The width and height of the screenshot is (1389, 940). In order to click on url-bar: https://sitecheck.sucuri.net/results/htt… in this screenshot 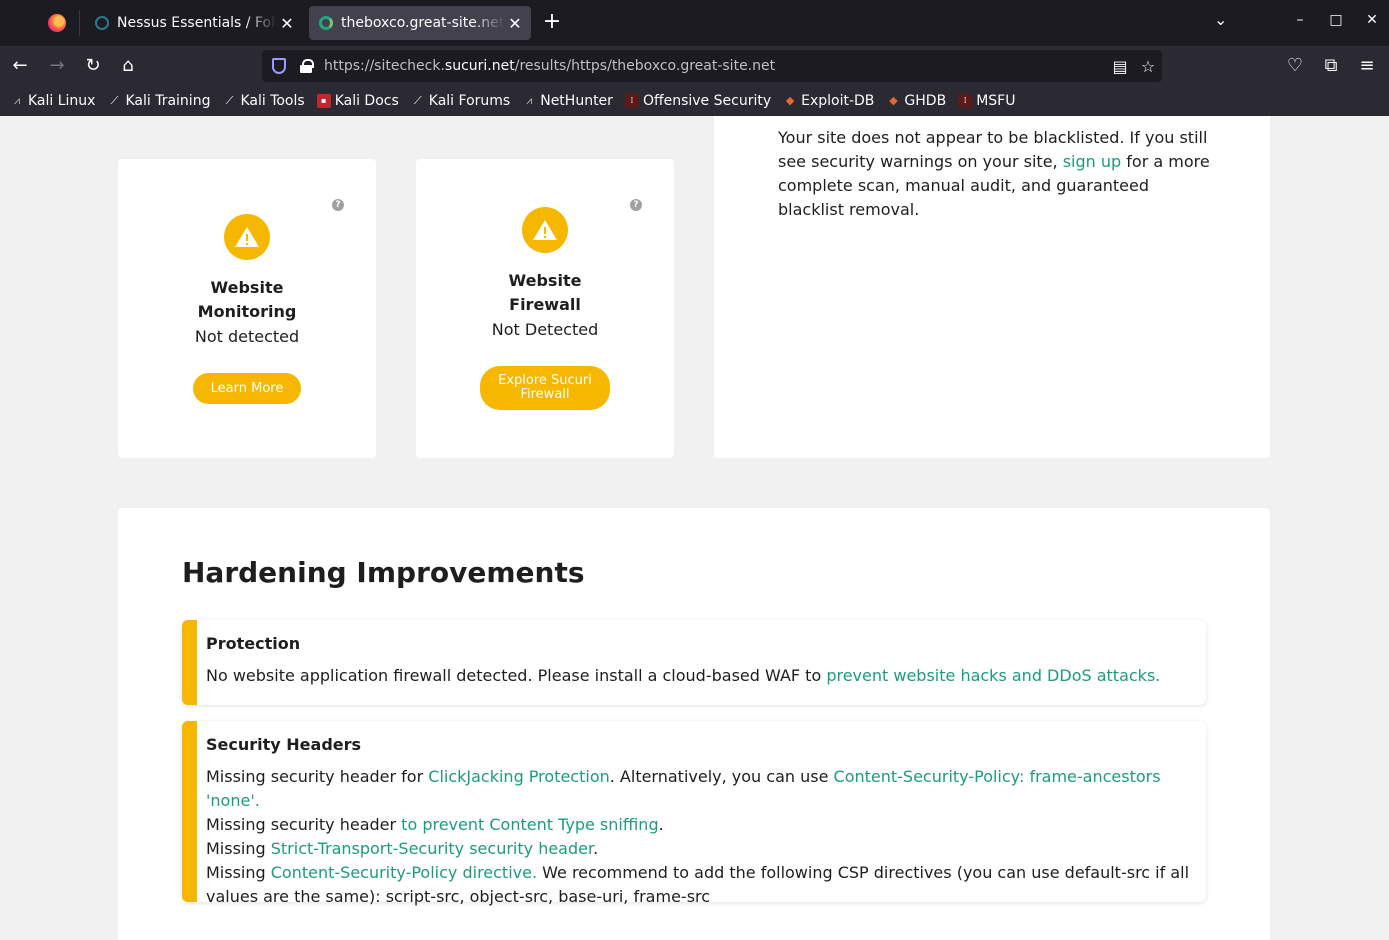, I will do `click(712, 66)`.